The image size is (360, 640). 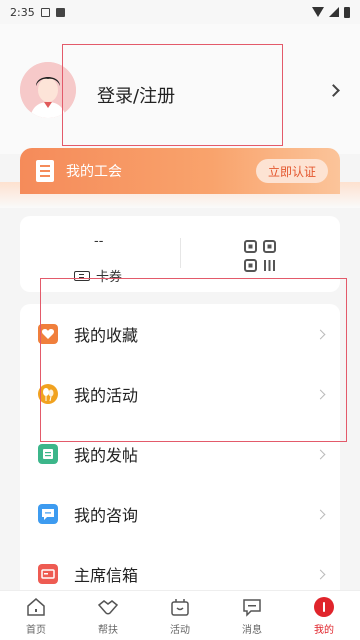 I want to click on coupon-card: -- 卡券, so click(x=180, y=254).